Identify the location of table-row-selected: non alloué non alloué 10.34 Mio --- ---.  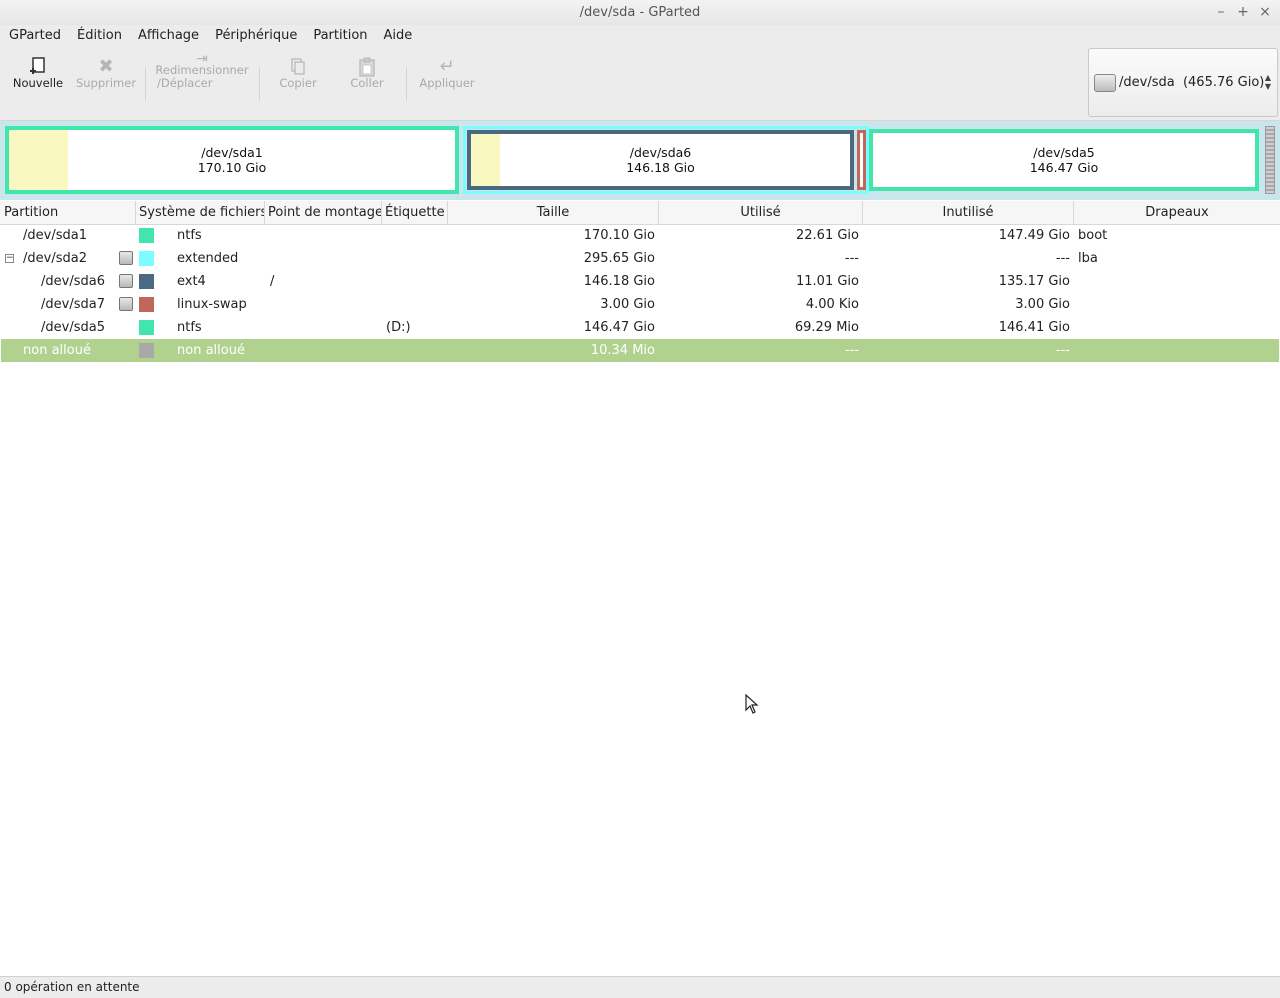
(640, 350).